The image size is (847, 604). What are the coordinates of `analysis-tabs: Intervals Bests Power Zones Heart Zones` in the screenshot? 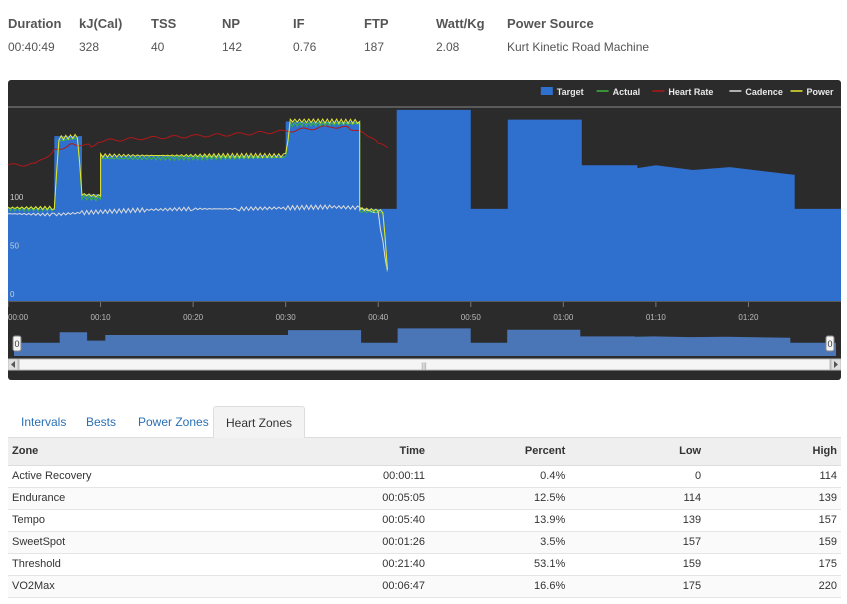 It's located at (424, 422).